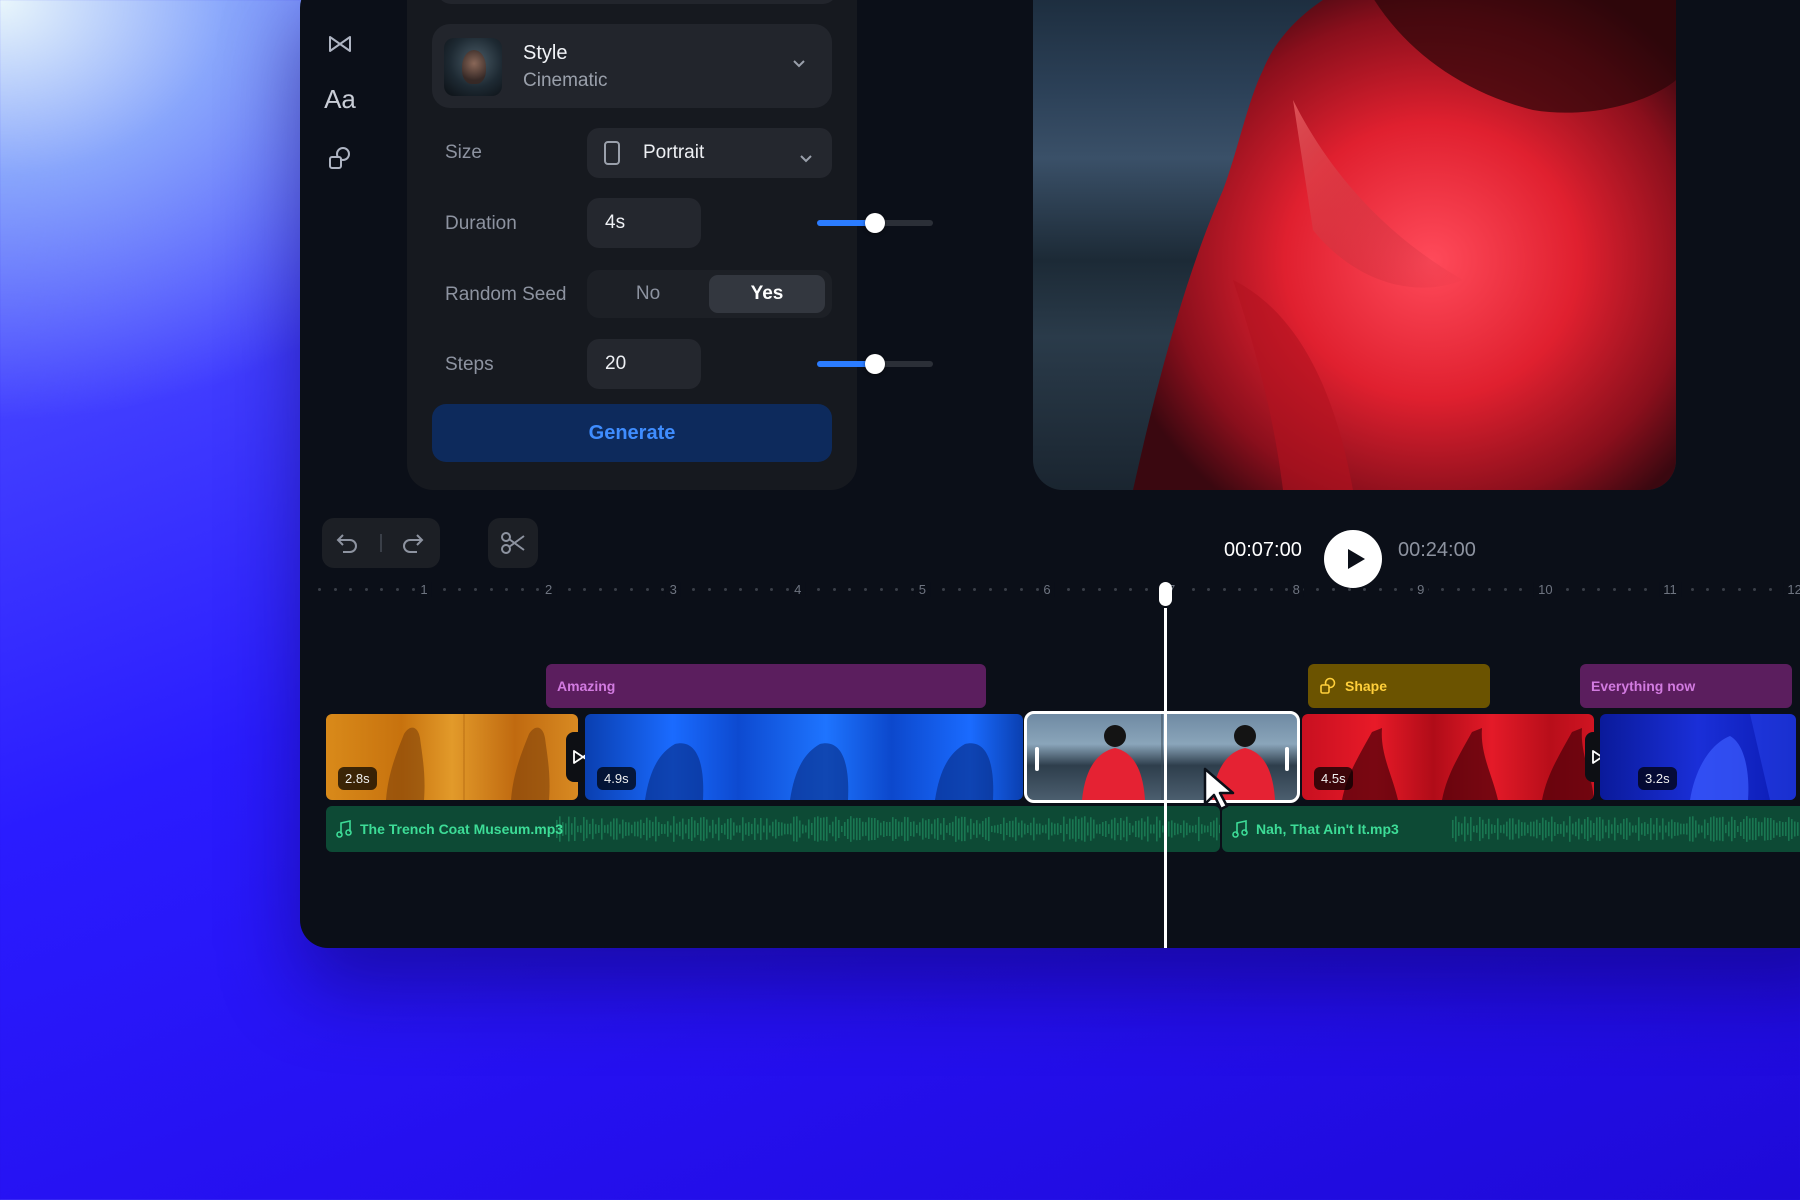  I want to click on trim-handle-left, so click(1037, 759).